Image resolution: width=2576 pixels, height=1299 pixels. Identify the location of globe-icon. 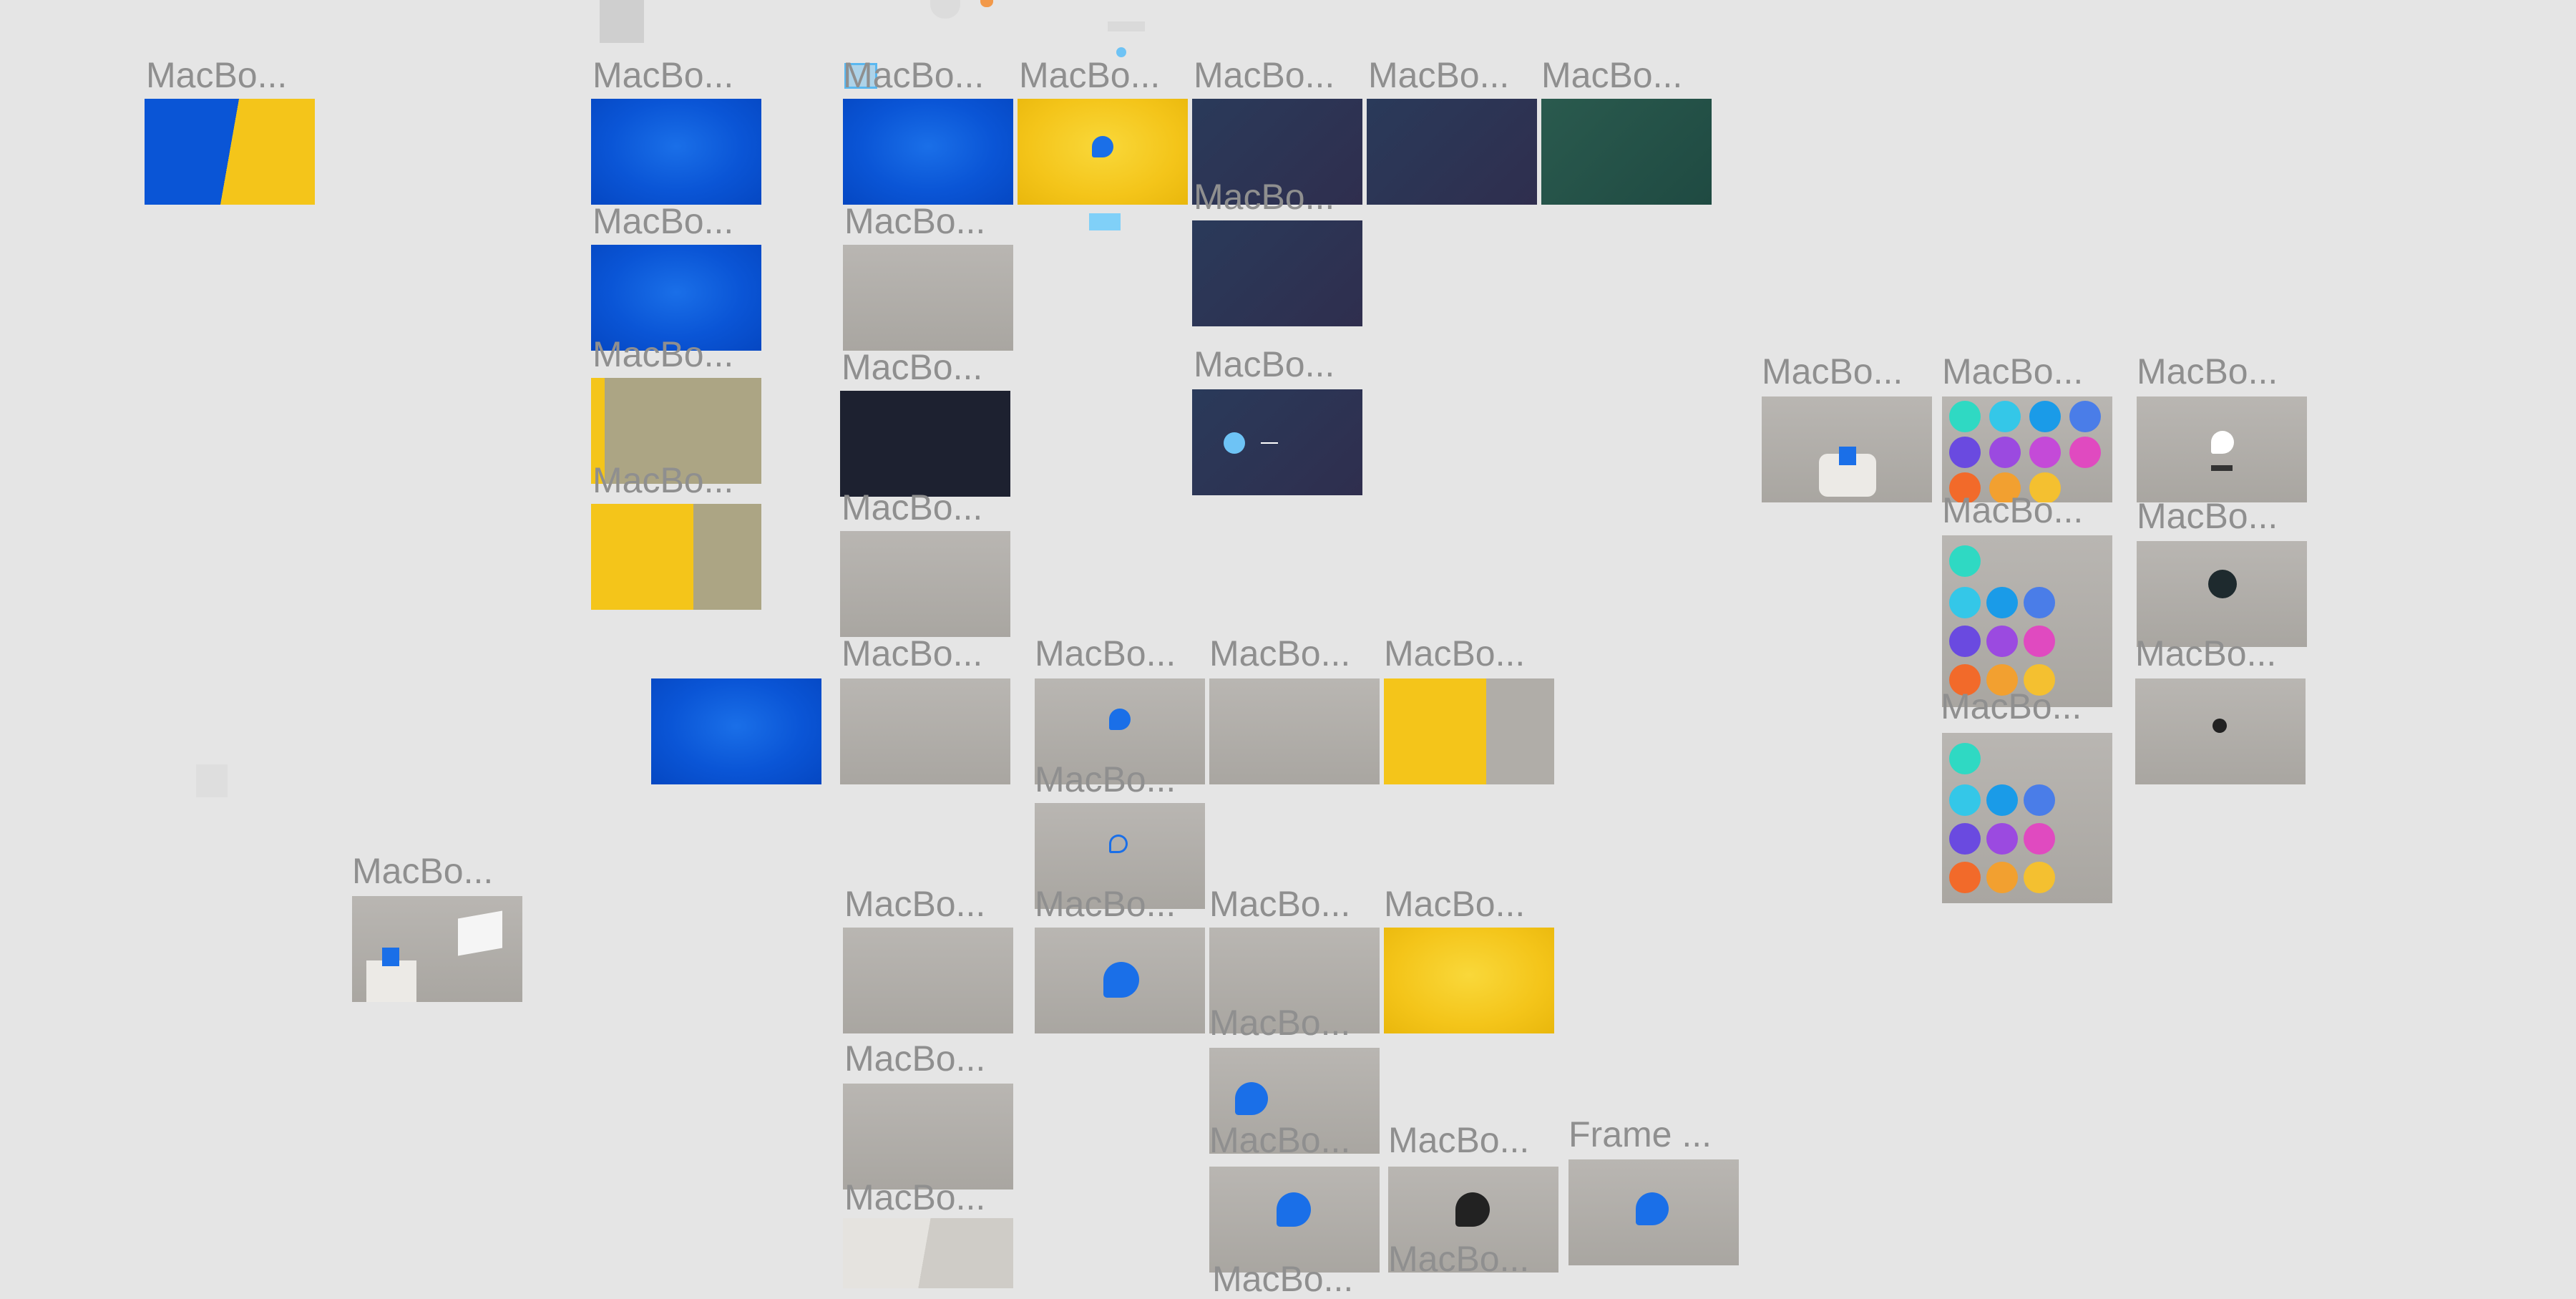
(2222, 584).